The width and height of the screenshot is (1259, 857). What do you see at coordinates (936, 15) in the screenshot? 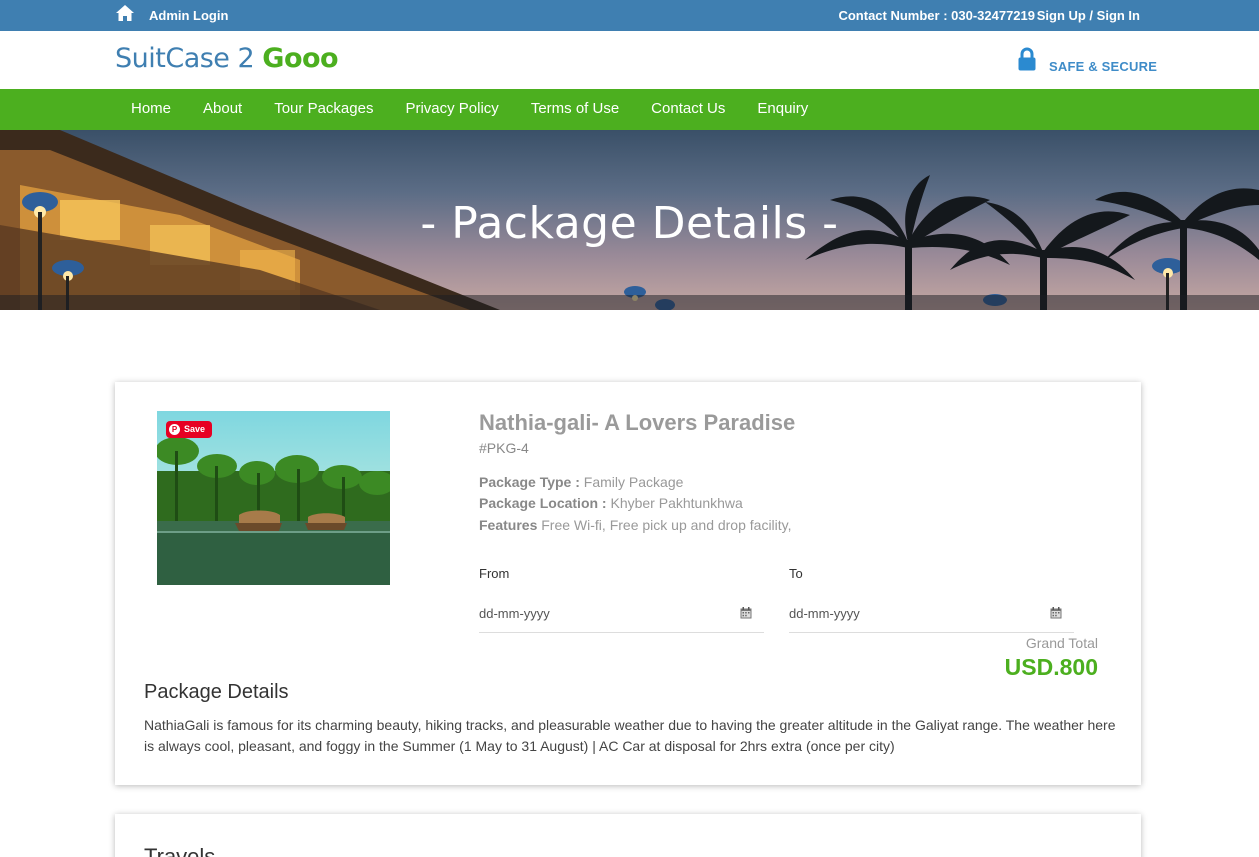
I see `contact-number: Contact Number : 030-32477219` at bounding box center [936, 15].